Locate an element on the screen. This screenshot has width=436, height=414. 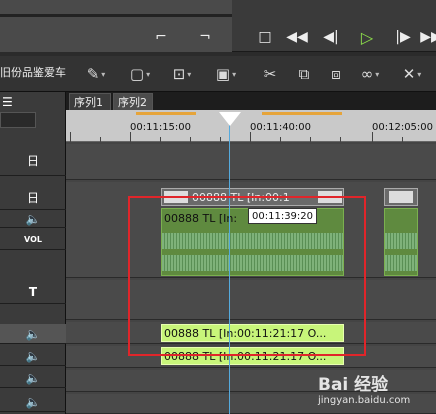
watermark-logo: Bai 经验 is located at coordinates (353, 385).